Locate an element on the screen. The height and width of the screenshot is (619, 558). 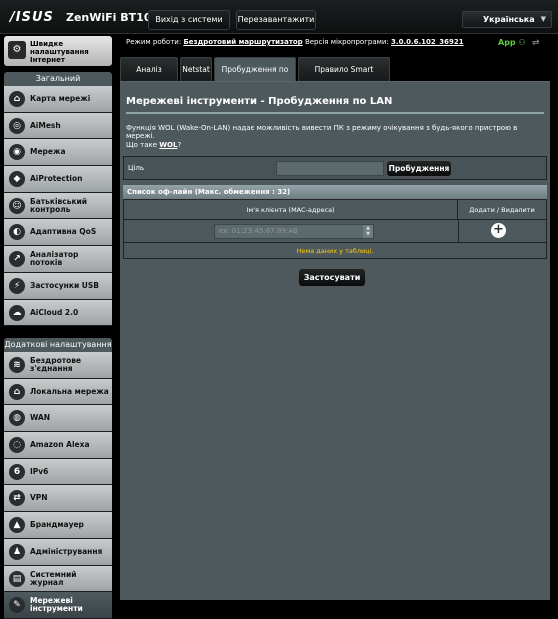
qos-icon: ◐ is located at coordinates (17, 232).